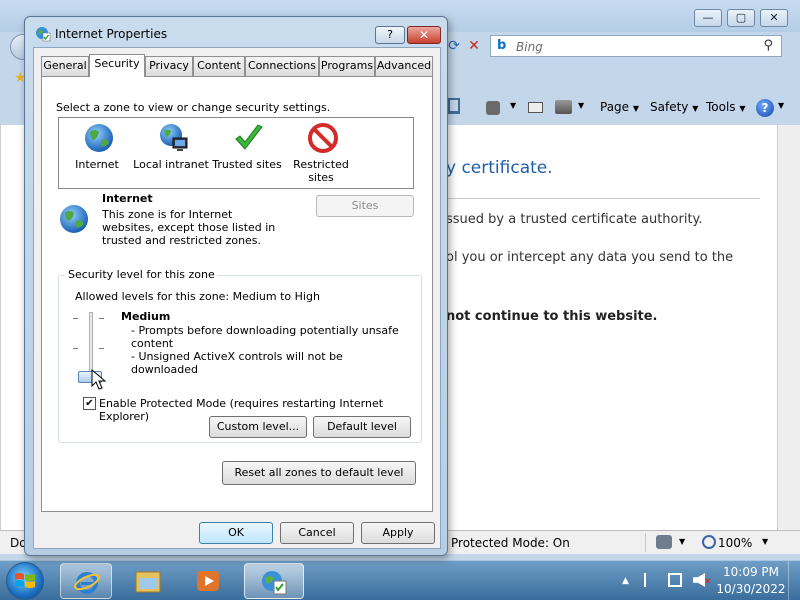  I want to click on print-icon, so click(563, 107).